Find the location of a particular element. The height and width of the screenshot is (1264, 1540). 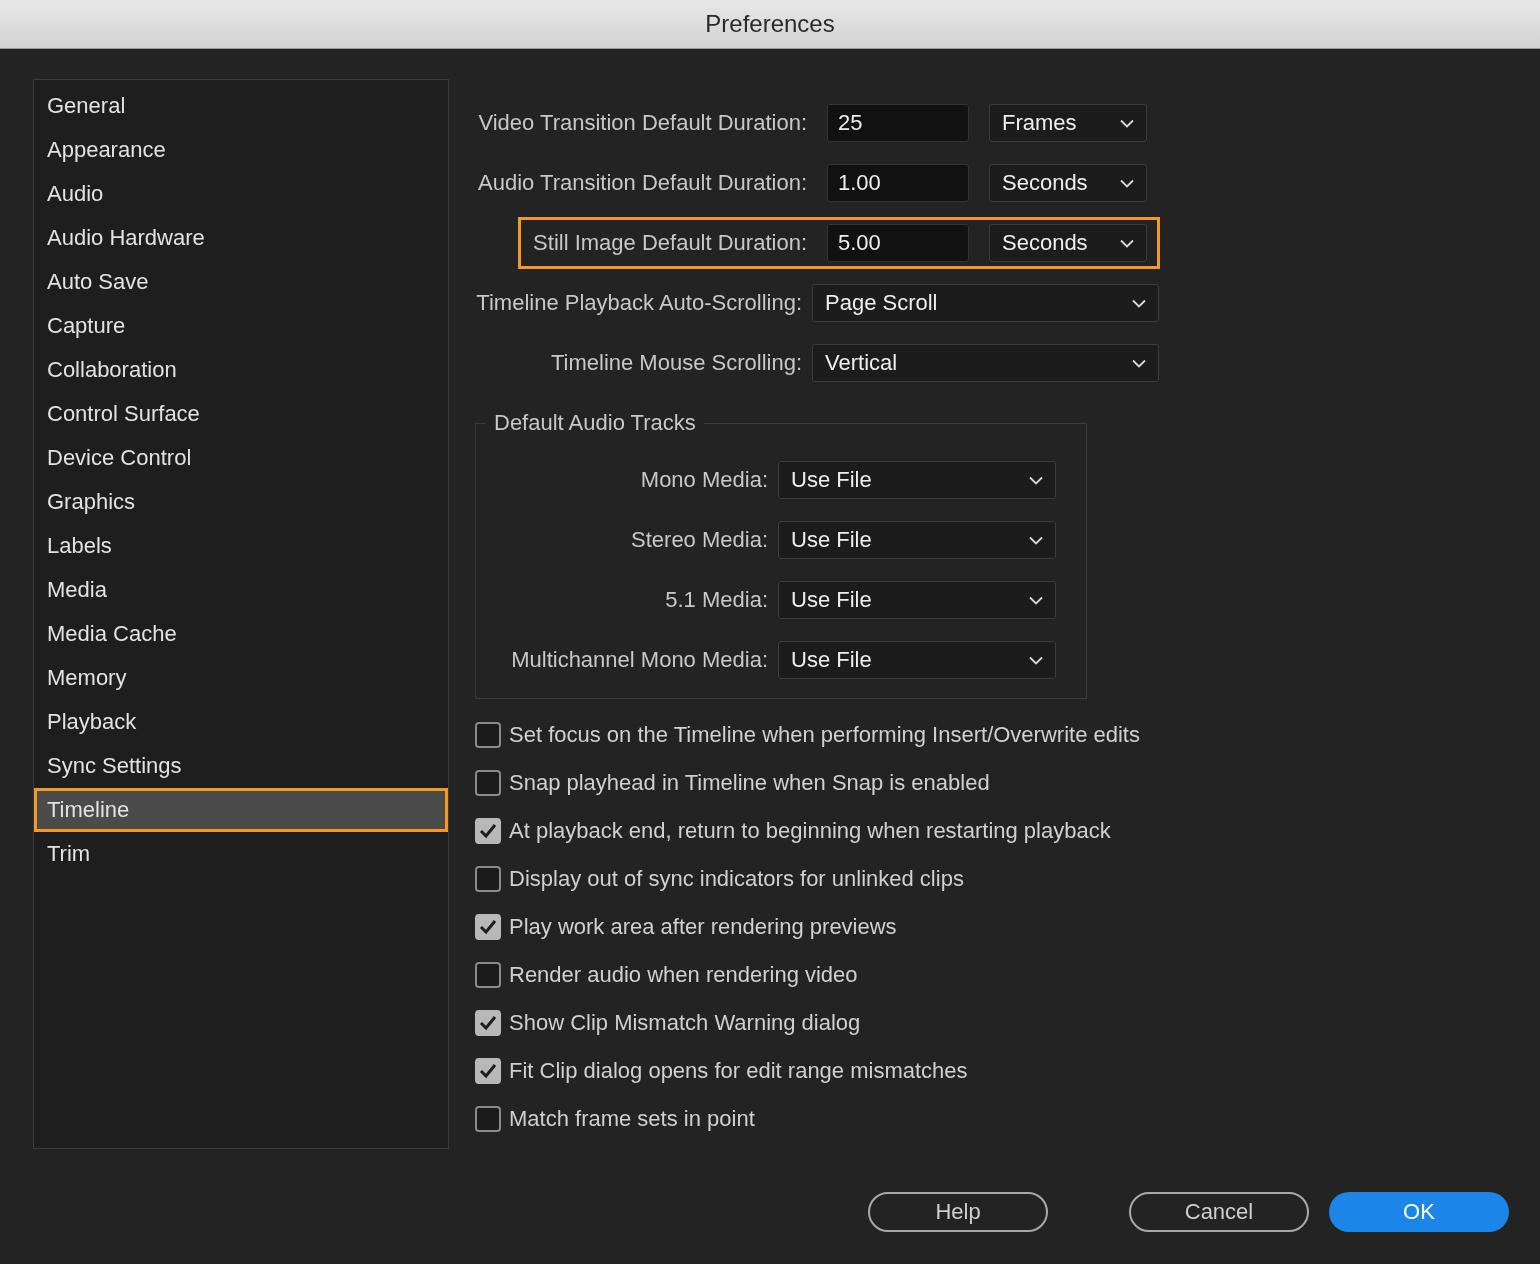

track-label: Multichannel Mono Media: is located at coordinates (639, 660).